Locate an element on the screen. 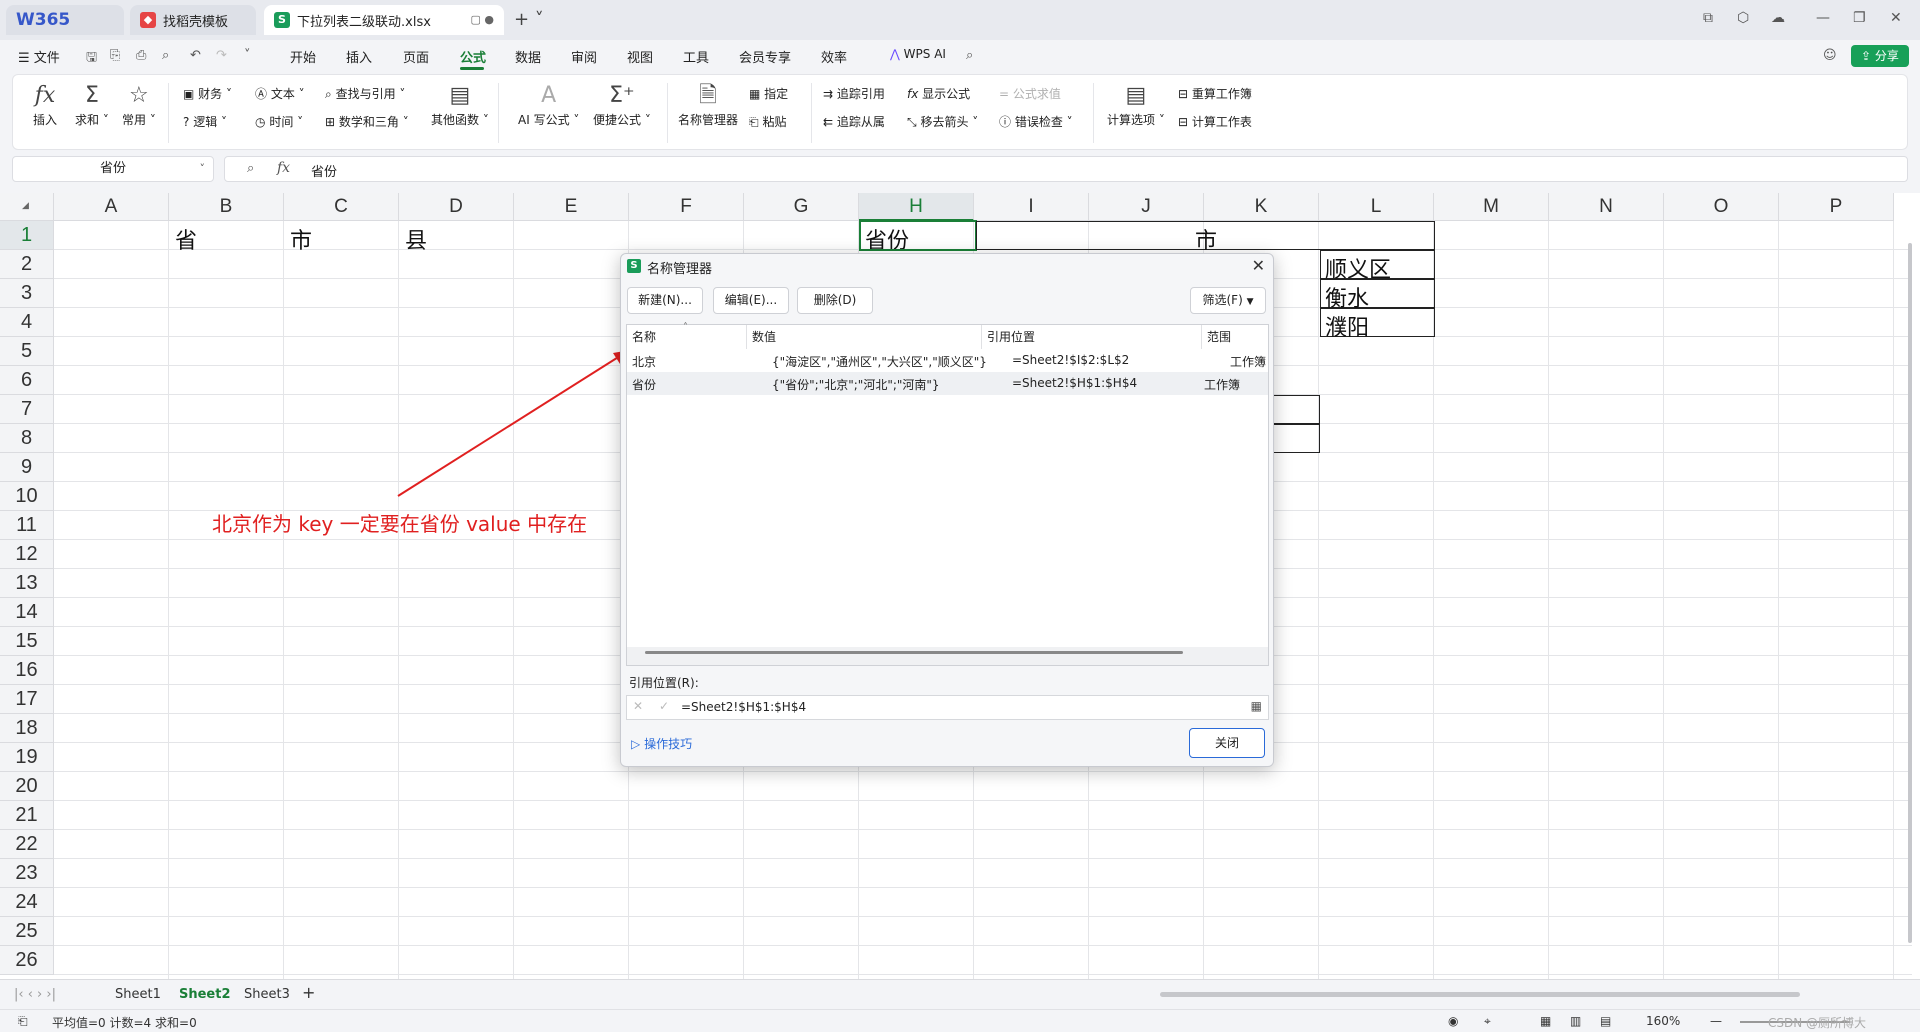 This screenshot has width=1920, height=1032. remove-arrows-button: ⤡ 移去箭头 ˅ is located at coordinates (942, 121).